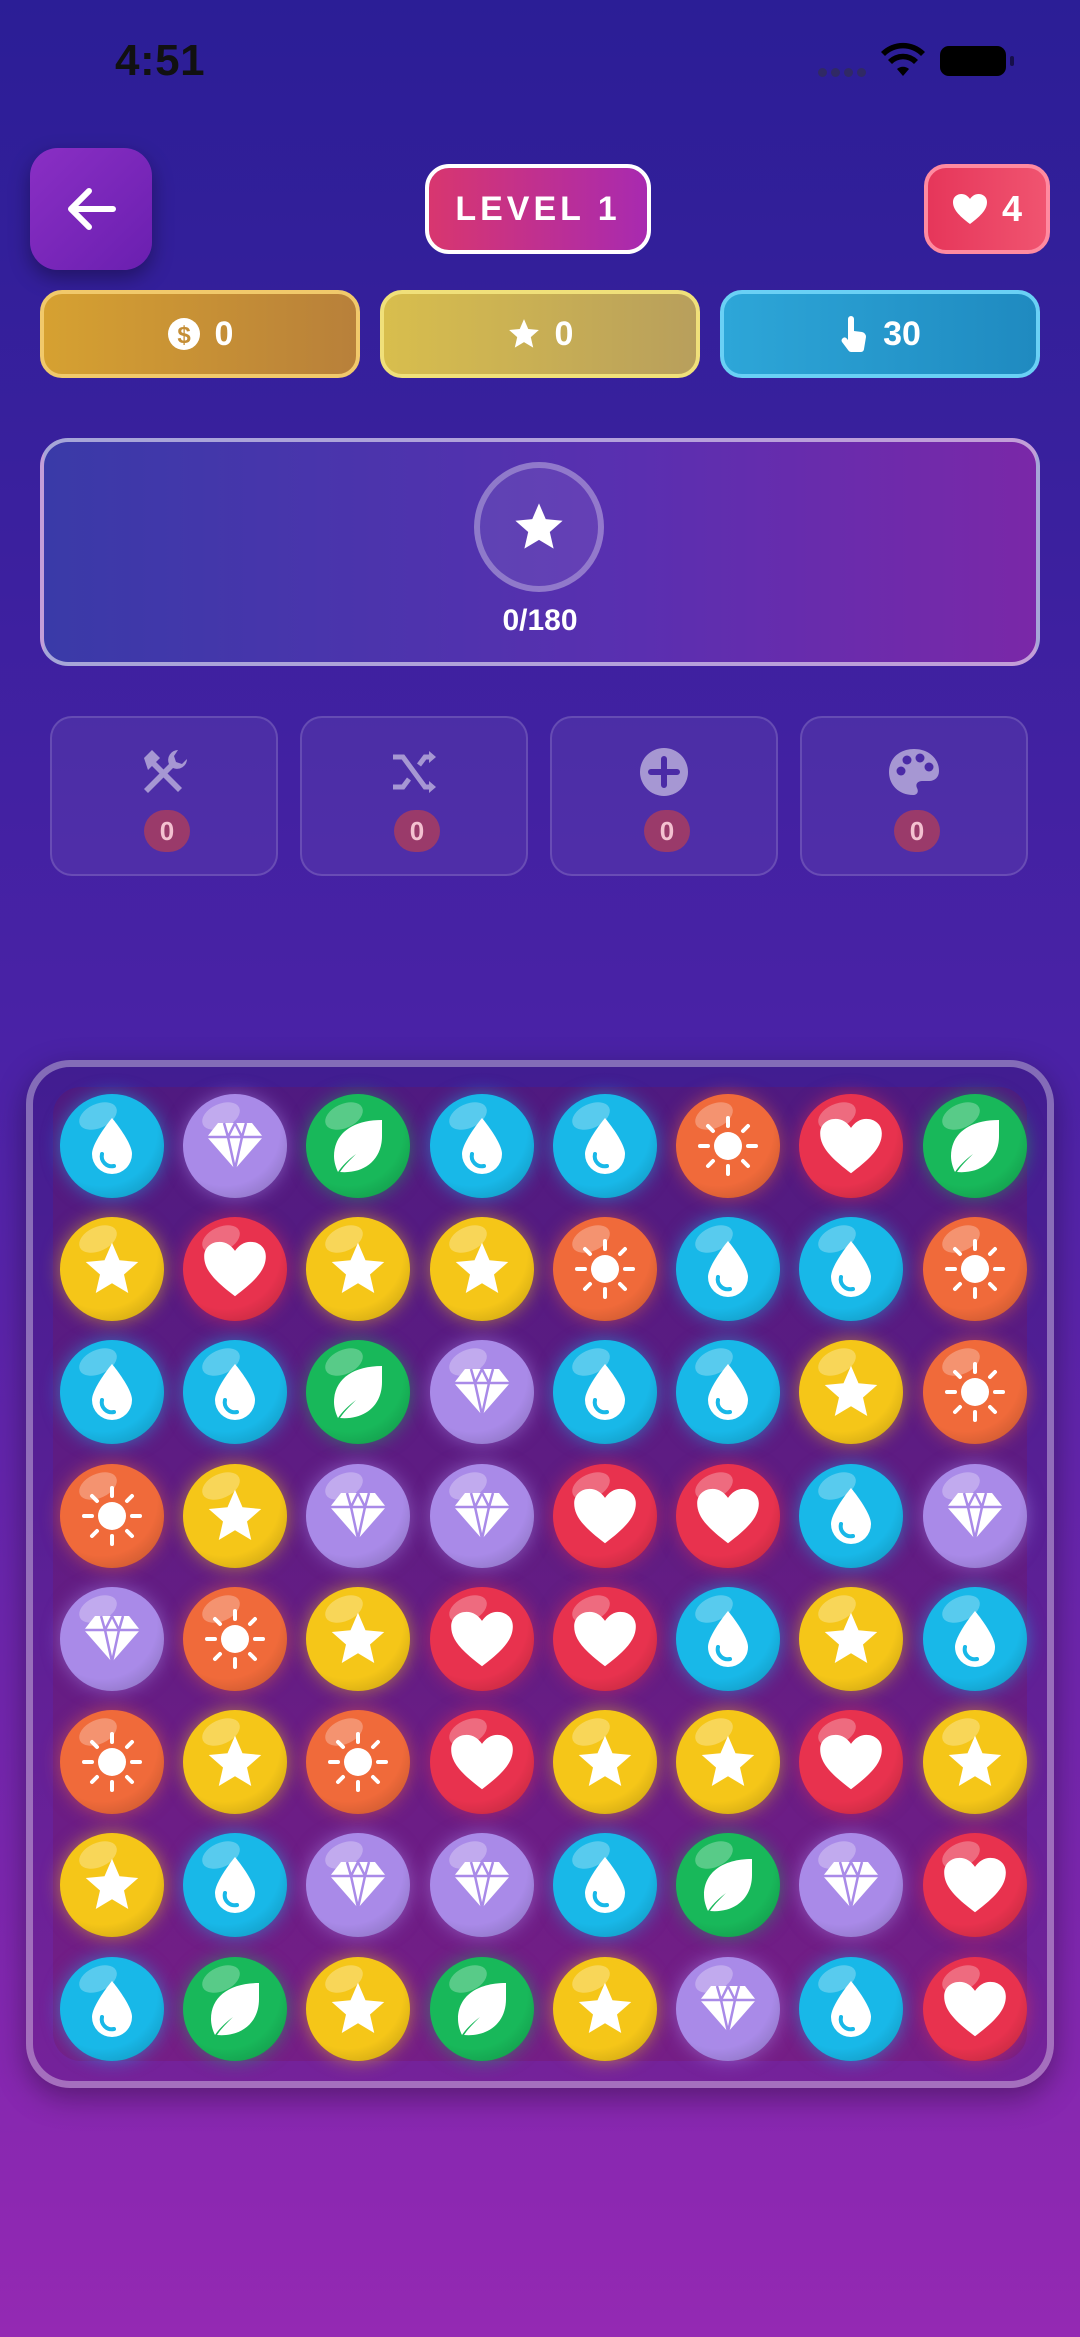 The image size is (1080, 2337). Describe the element at coordinates (914, 796) in the screenshot. I see `booster-paint: 0` at that location.